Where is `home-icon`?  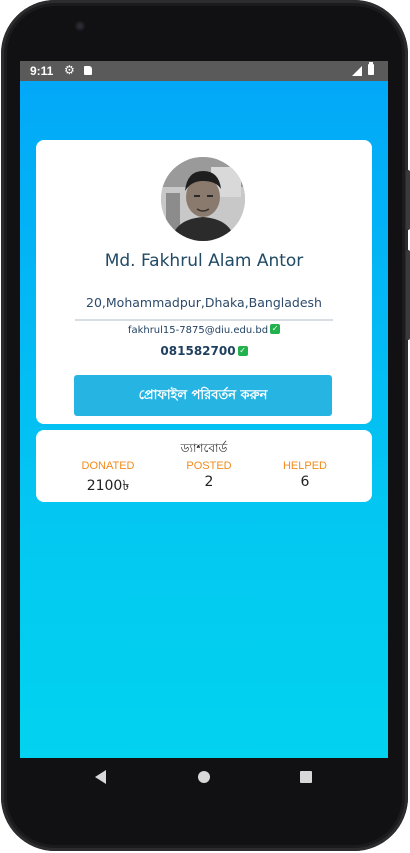
home-icon is located at coordinates (204, 777).